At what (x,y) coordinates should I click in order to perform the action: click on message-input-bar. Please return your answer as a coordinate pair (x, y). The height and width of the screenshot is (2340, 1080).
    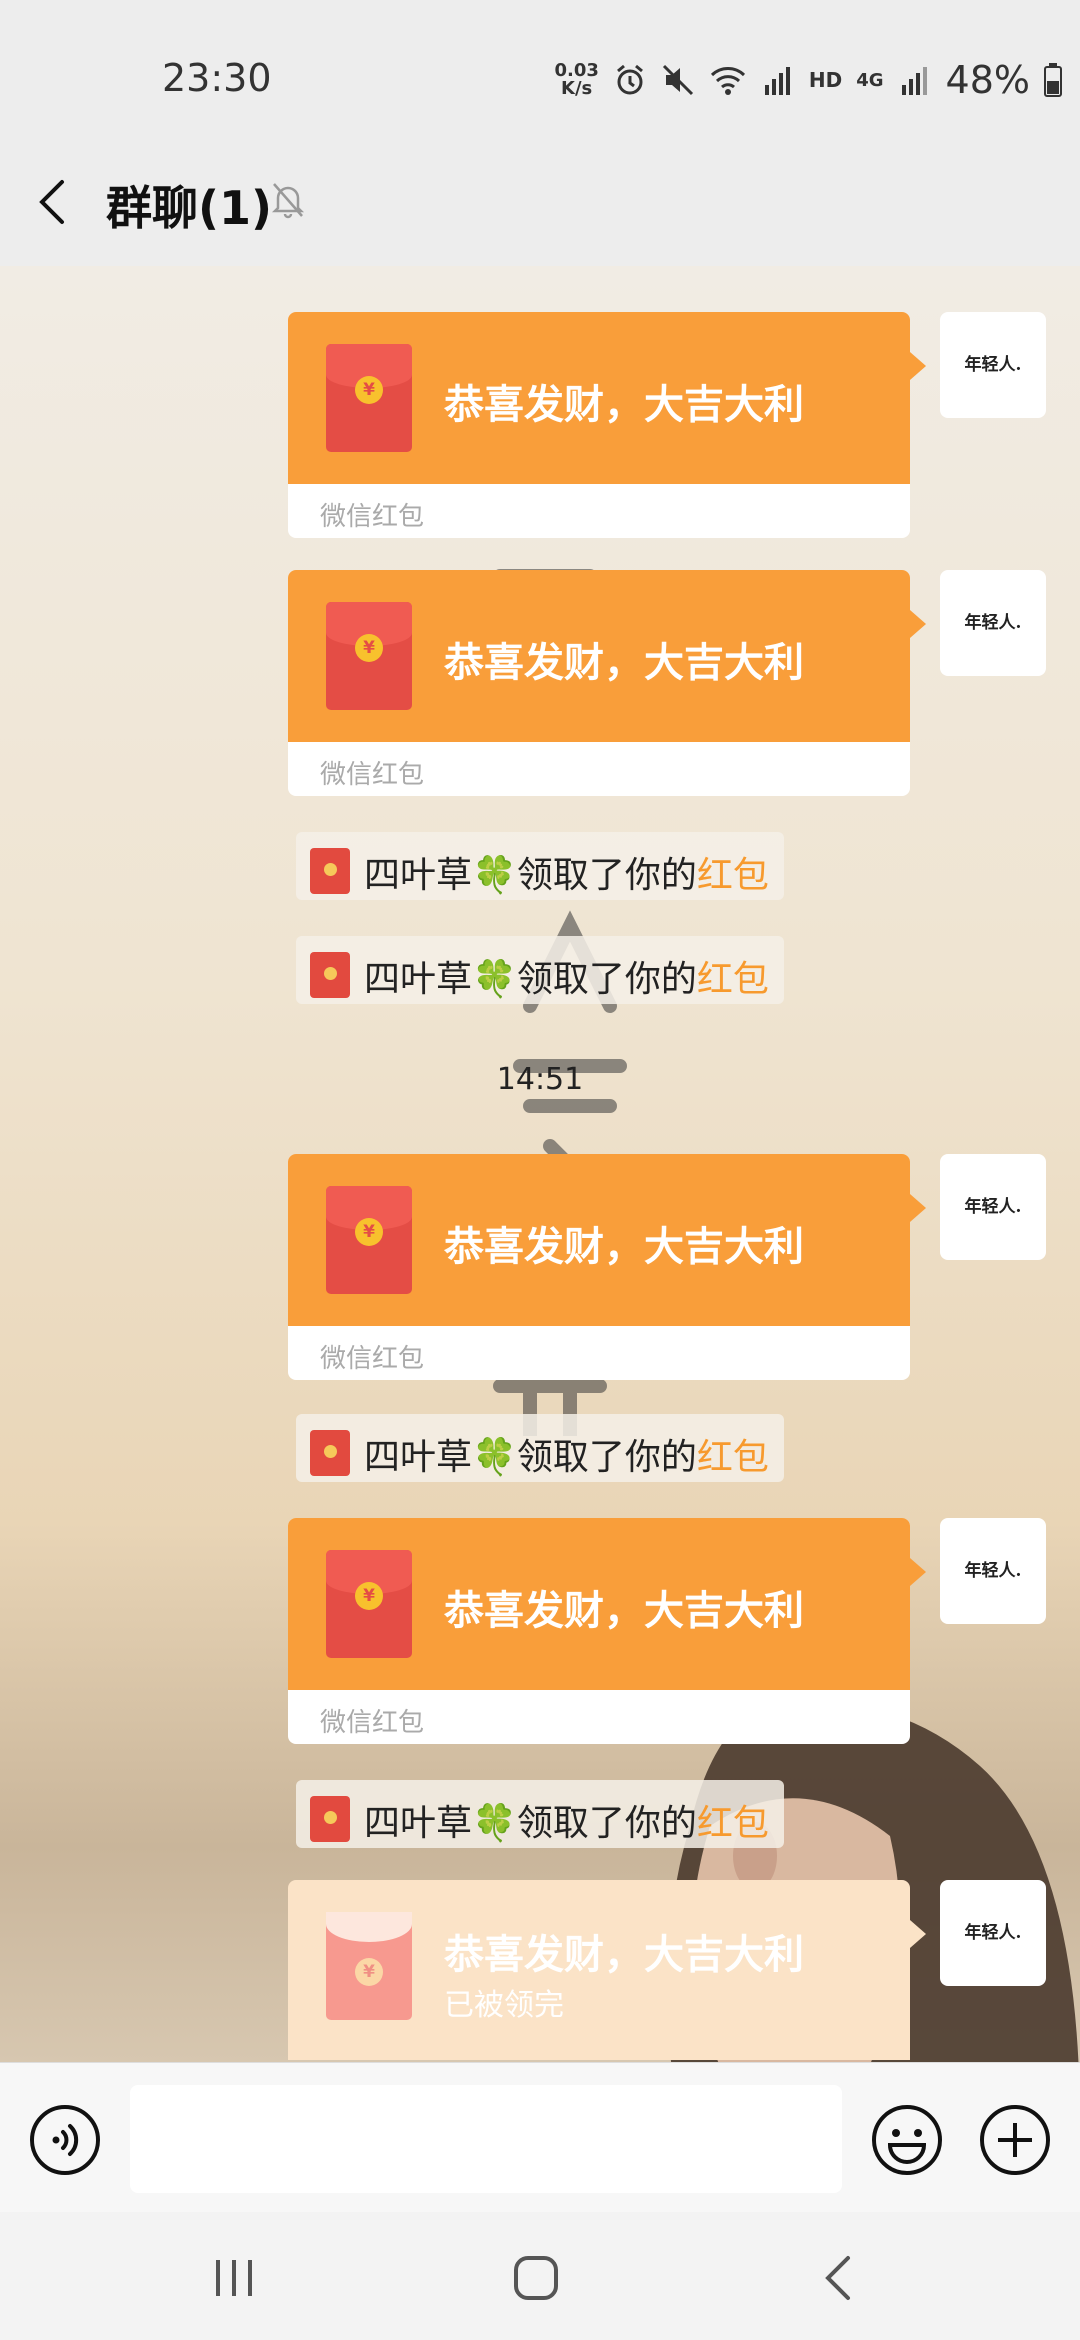
    Looking at the image, I should click on (540, 2137).